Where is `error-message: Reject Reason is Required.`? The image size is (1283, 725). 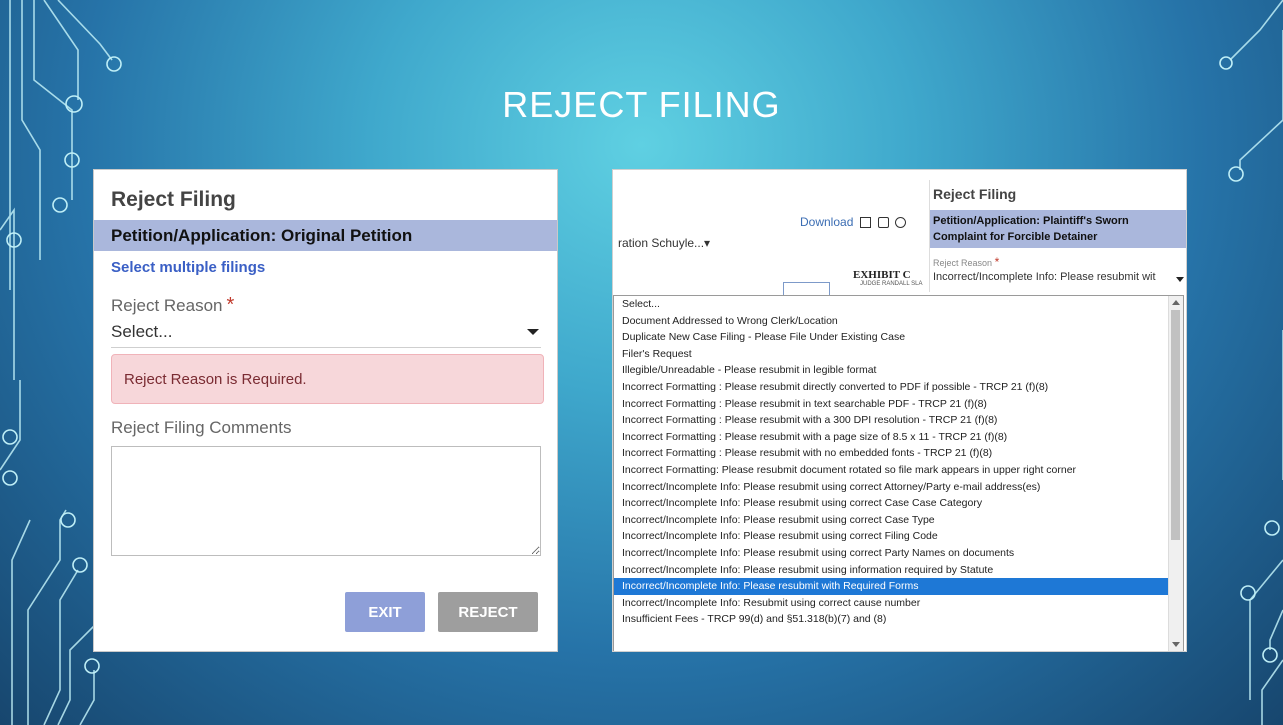 error-message: Reject Reason is Required. is located at coordinates (215, 379).